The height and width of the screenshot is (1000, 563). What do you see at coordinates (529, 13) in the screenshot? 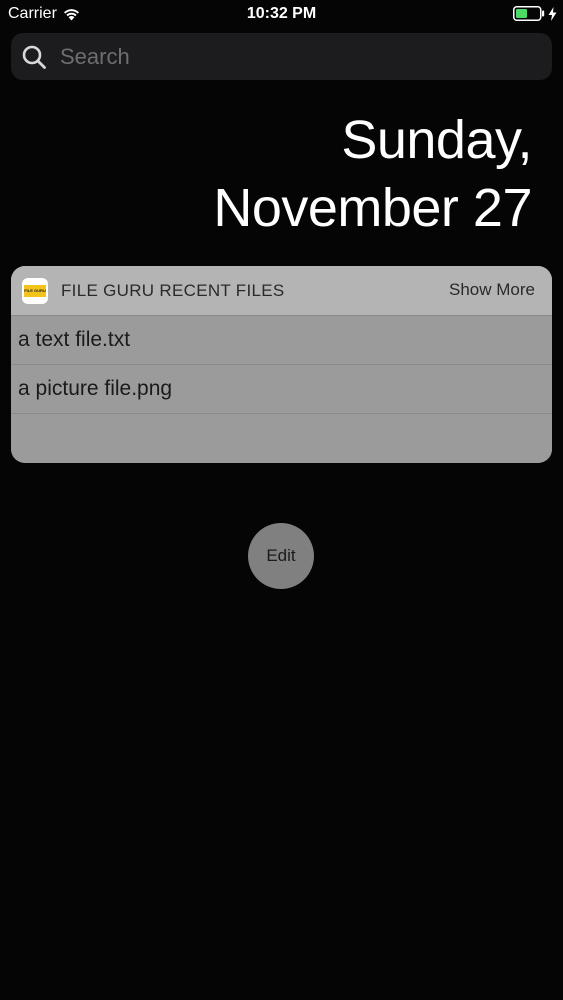
I see `battery-charging-icon` at bounding box center [529, 13].